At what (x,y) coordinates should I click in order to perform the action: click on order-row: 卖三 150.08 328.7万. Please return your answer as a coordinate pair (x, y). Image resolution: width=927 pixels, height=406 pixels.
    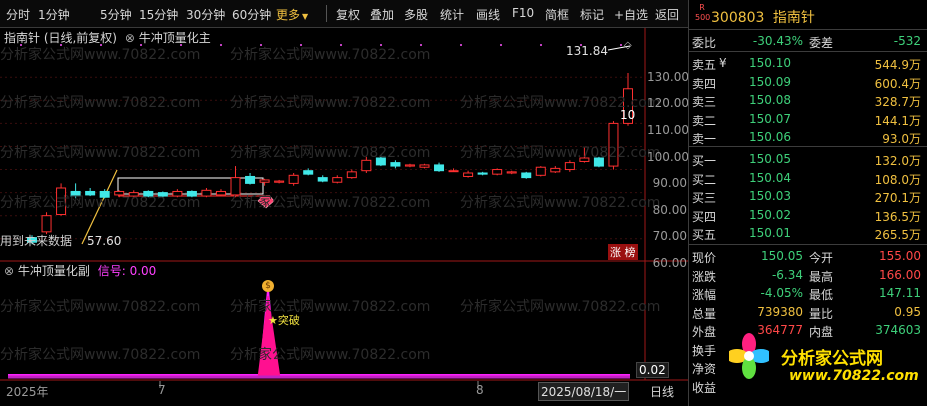
    Looking at the image, I should click on (807, 100).